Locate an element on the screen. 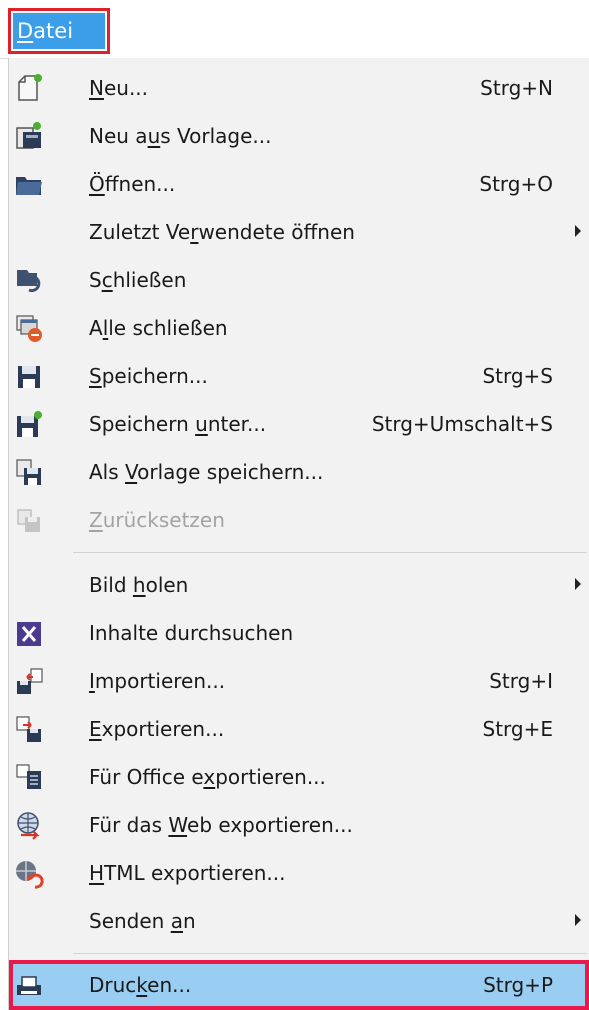 The image size is (589, 1010). menu-item-label: Alle schließen is located at coordinates (158, 328).